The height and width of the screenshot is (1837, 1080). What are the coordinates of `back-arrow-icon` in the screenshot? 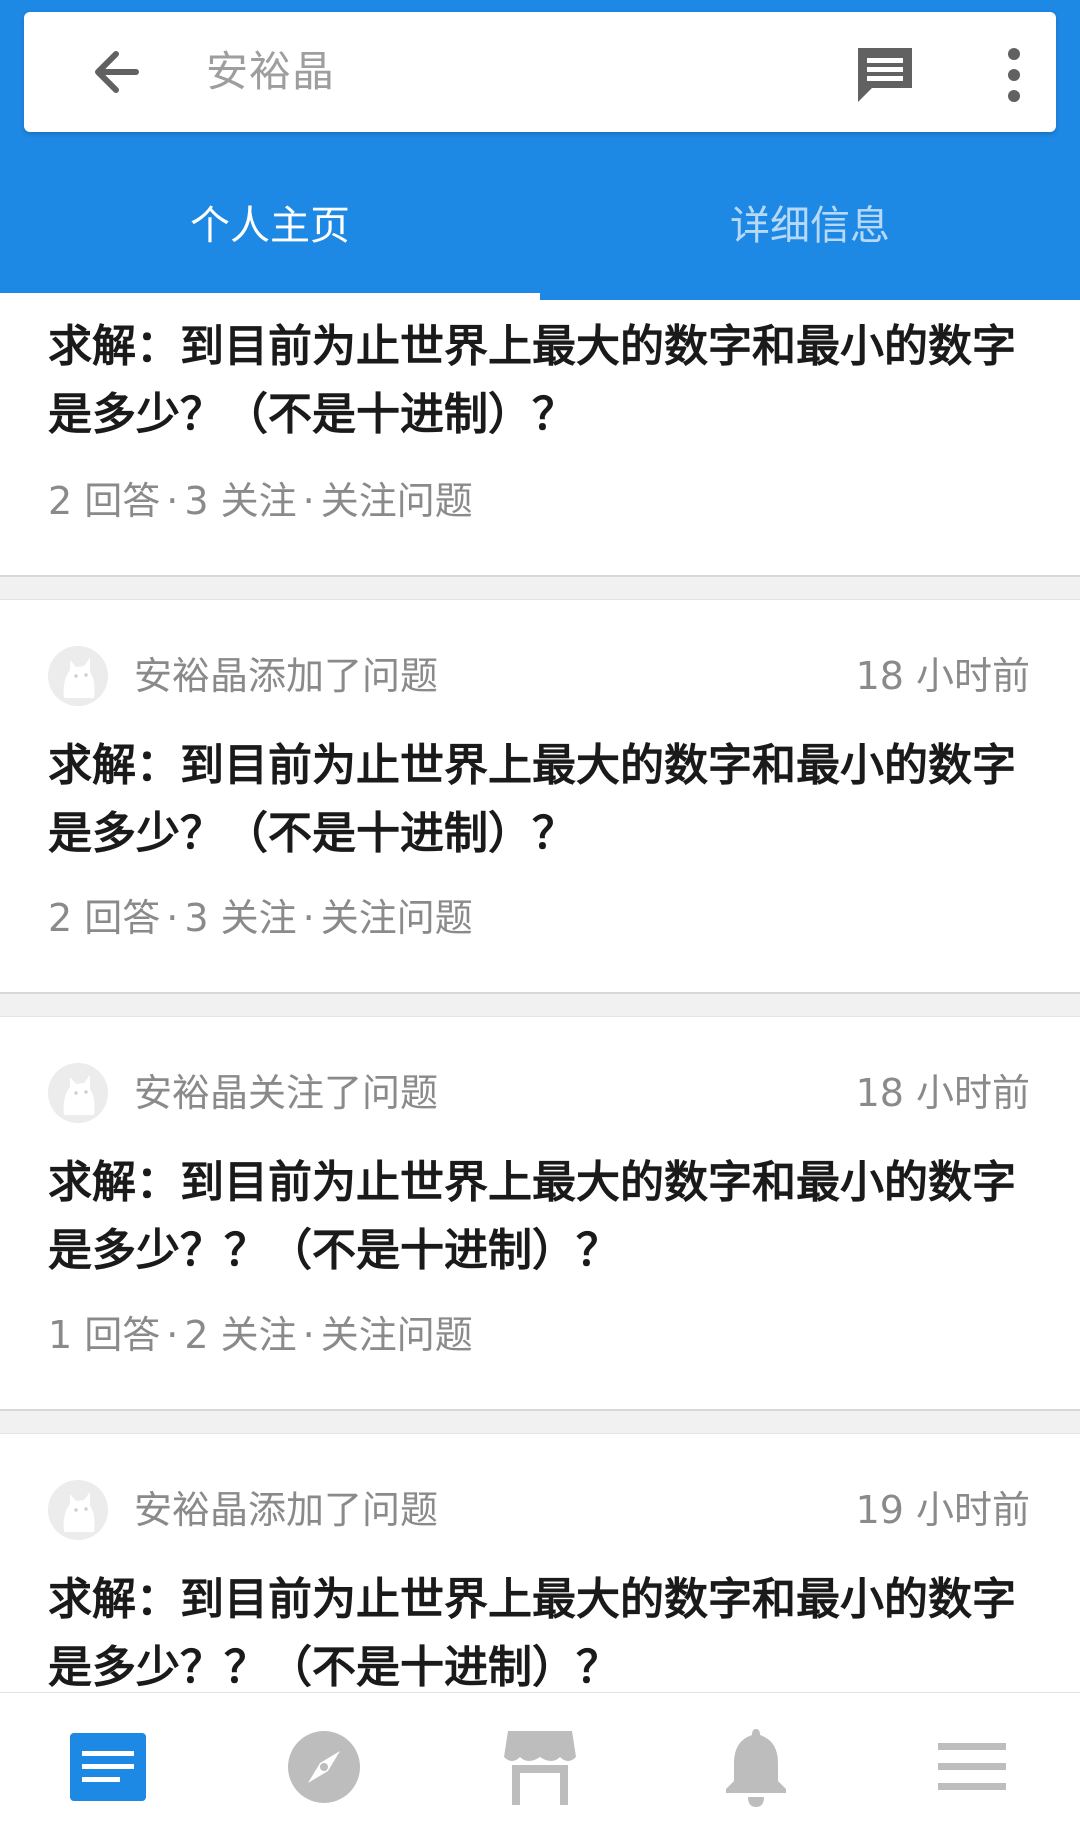 It's located at (117, 72).